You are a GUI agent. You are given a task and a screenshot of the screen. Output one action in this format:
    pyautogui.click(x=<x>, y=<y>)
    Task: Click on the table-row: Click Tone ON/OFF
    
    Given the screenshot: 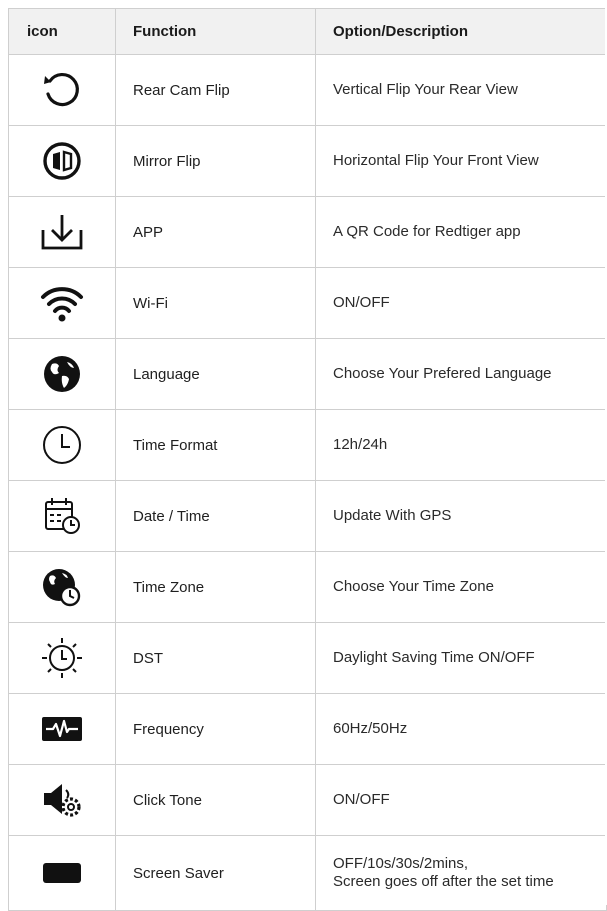 What is the action you would take?
    pyautogui.click(x=307, y=800)
    